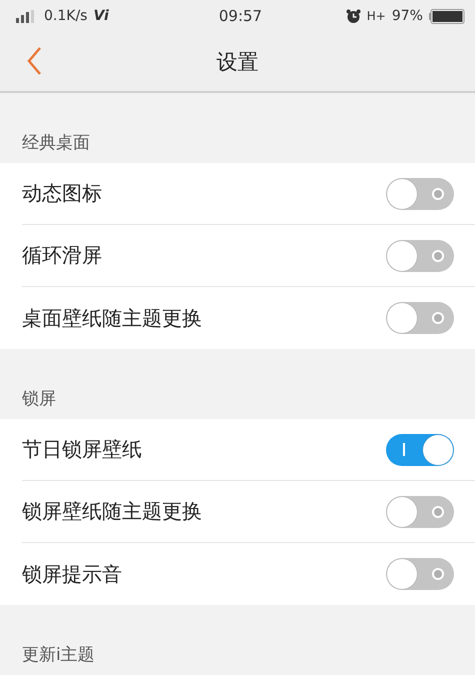  I want to click on battery-percent: 97%, so click(407, 16).